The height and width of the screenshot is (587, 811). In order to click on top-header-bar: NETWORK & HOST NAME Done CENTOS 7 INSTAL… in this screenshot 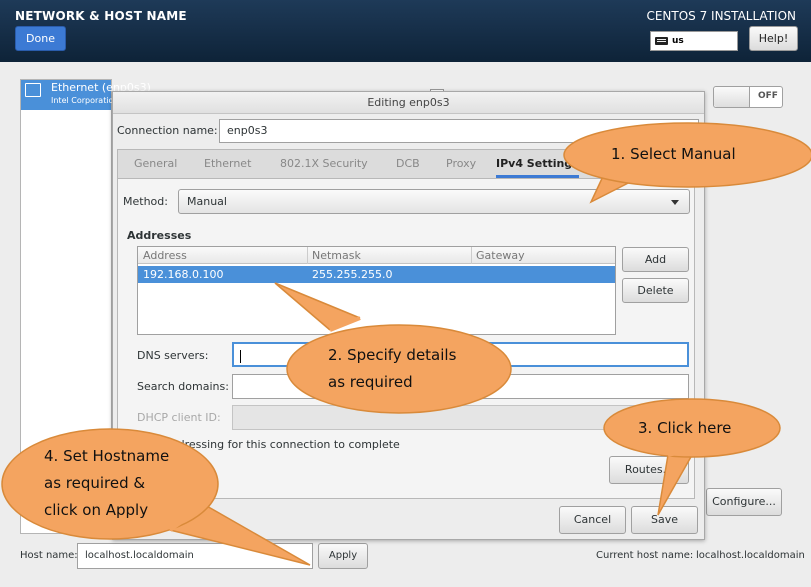, I will do `click(405, 31)`.